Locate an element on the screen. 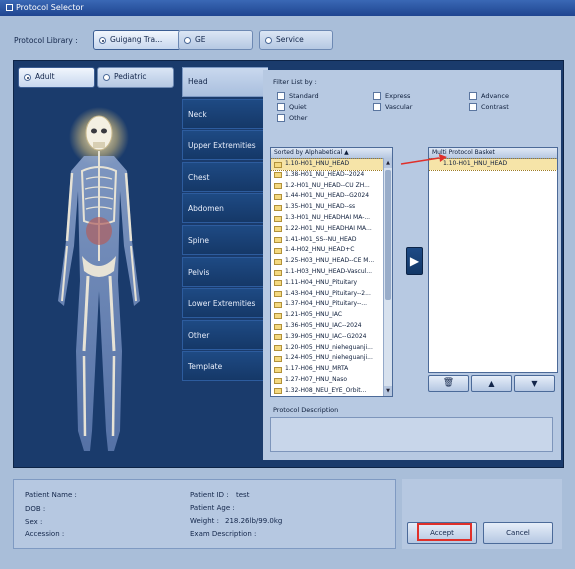  weight-value: 218.26lb/99.0kg is located at coordinates (254, 521).